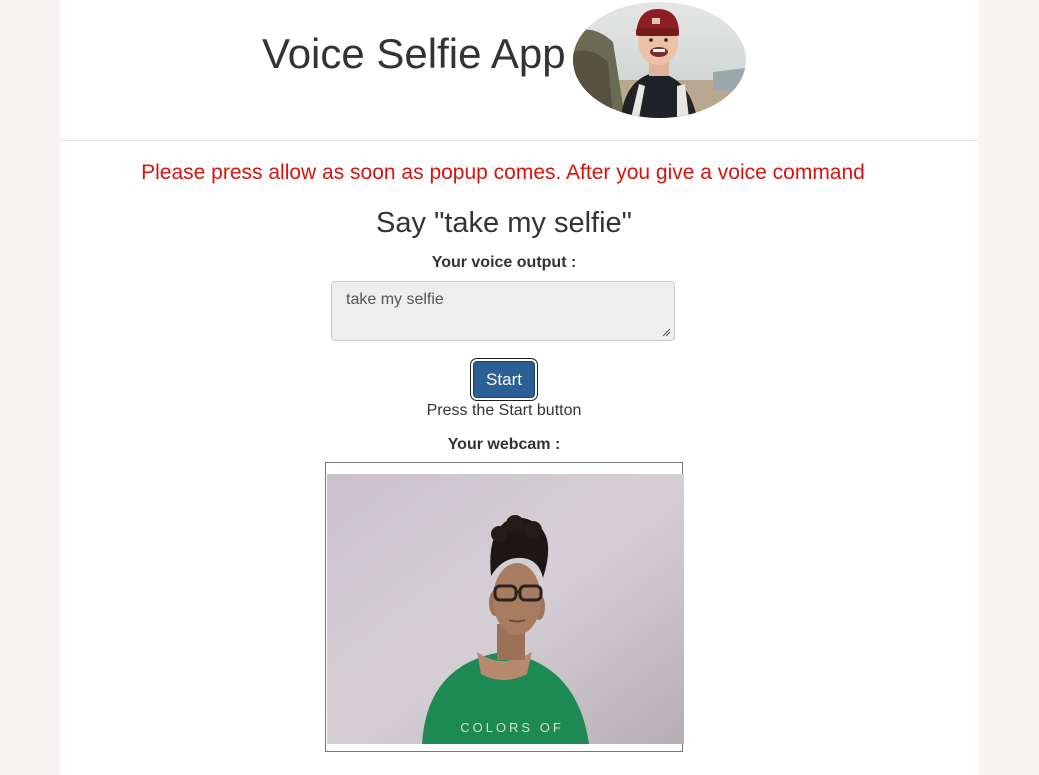 The height and width of the screenshot is (775, 1039). I want to click on webcam-feed-image: COLORS OF, so click(505, 609).